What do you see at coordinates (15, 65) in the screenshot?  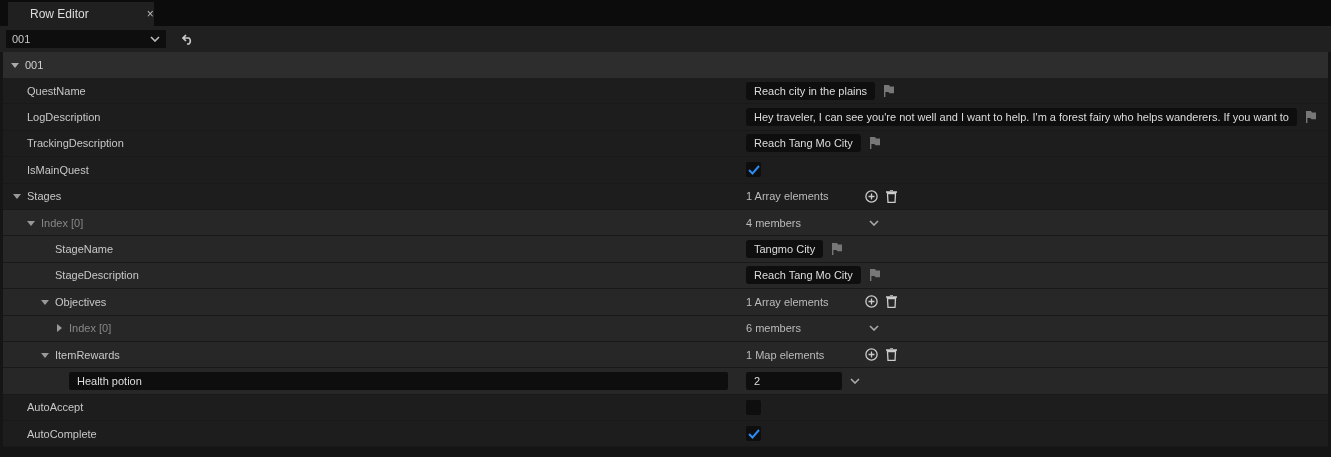 I see `collapse-arrow-icon` at bounding box center [15, 65].